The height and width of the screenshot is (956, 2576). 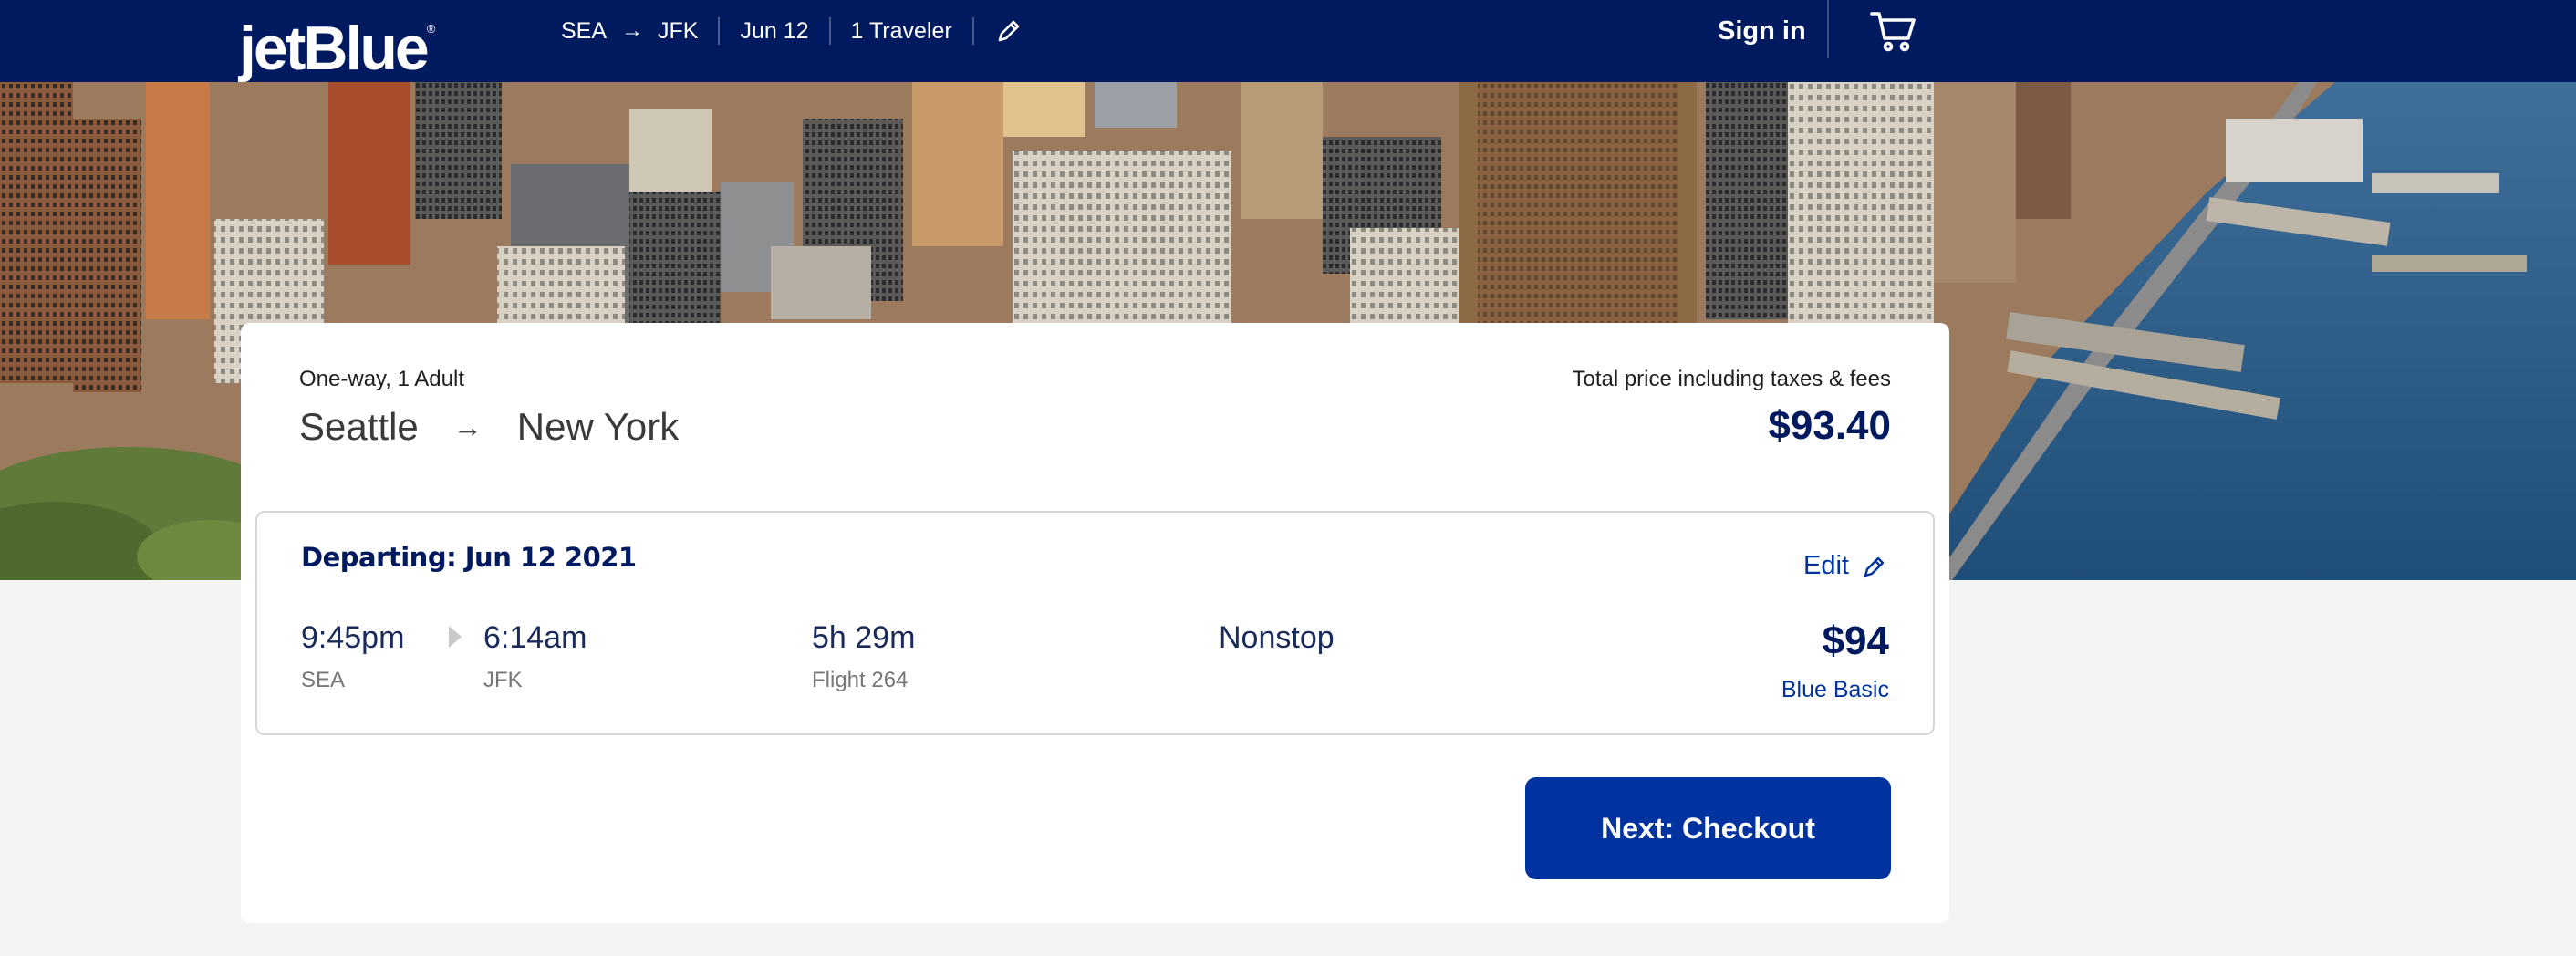 What do you see at coordinates (598, 427) in the screenshot?
I see `destination-city: New York` at bounding box center [598, 427].